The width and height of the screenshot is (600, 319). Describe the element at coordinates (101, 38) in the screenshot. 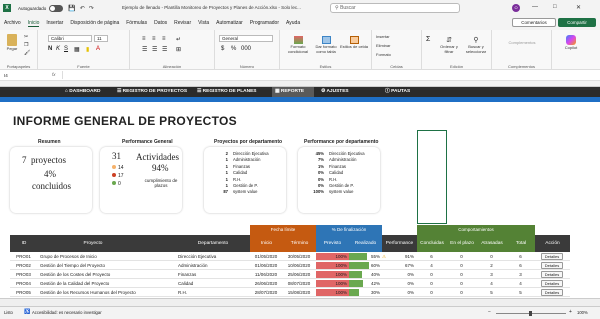

I see `font-size-select: 11` at that location.